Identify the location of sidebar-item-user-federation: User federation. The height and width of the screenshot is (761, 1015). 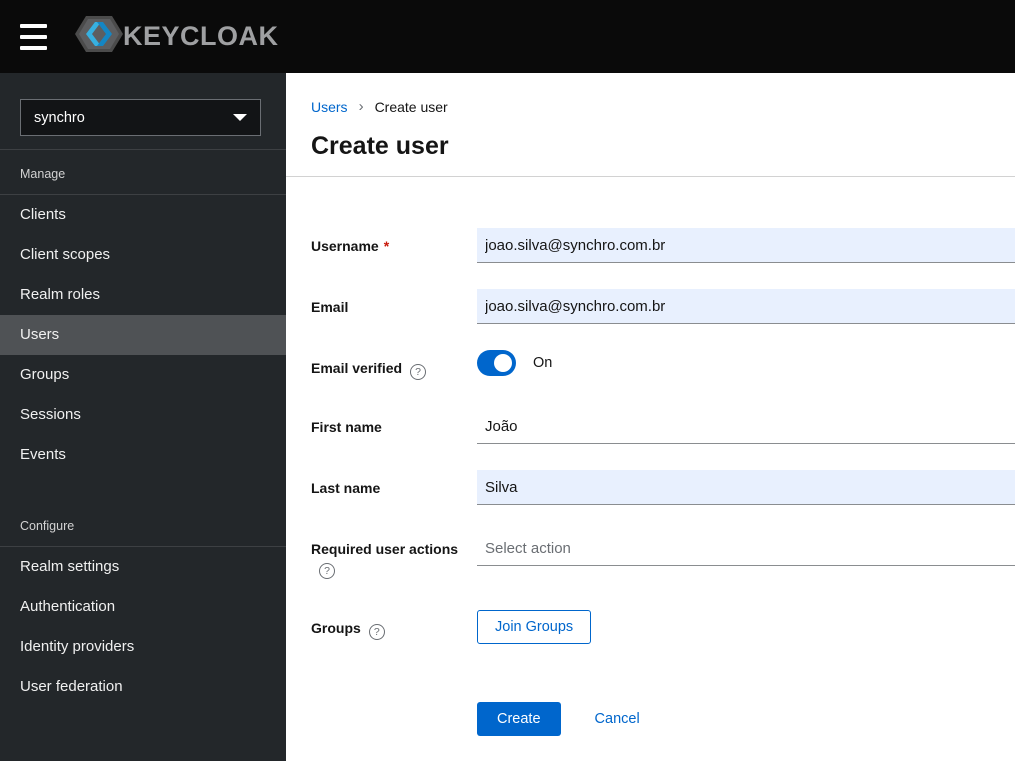
(143, 687).